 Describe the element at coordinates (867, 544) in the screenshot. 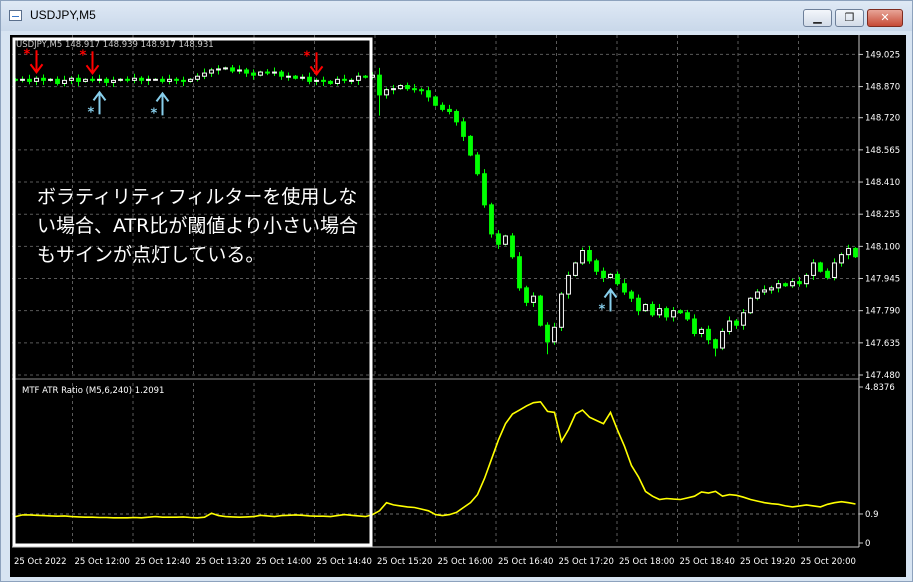

I see `indicator-y-tick-label: 0` at that location.